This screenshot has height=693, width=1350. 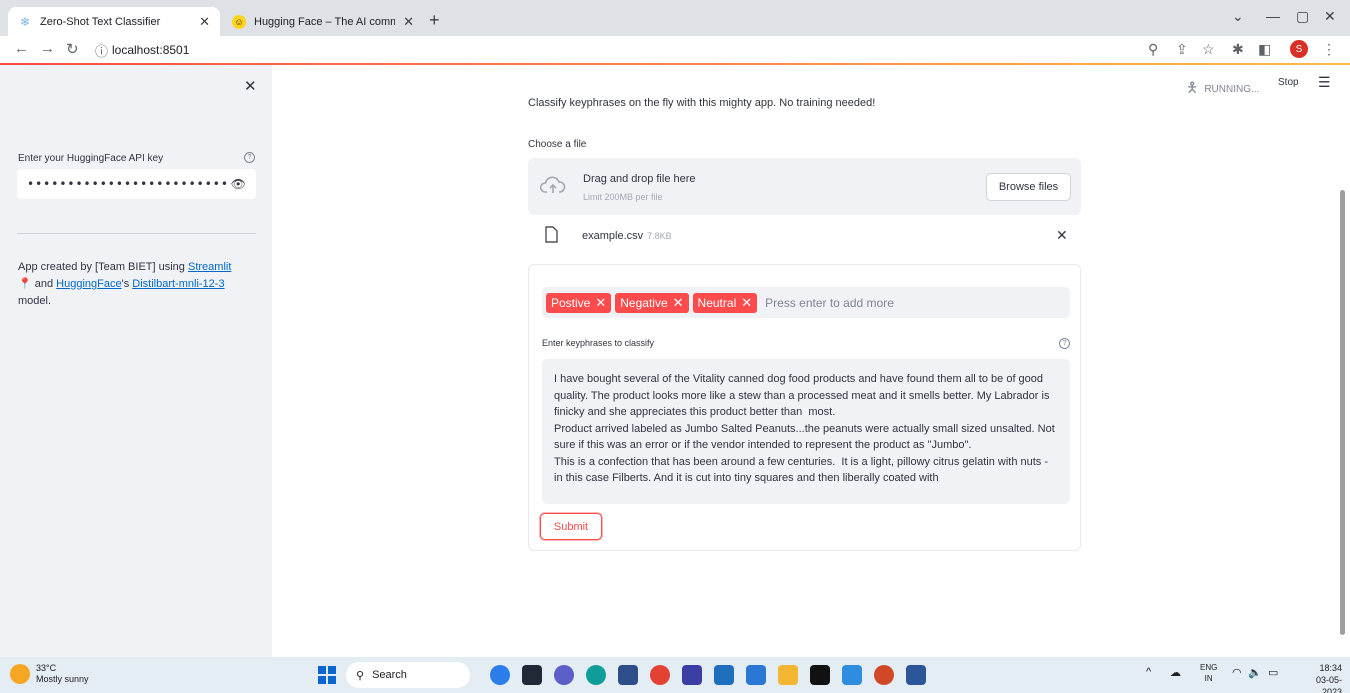 I want to click on tab-search-chevron-icon: ⌄, so click(x=1238, y=16).